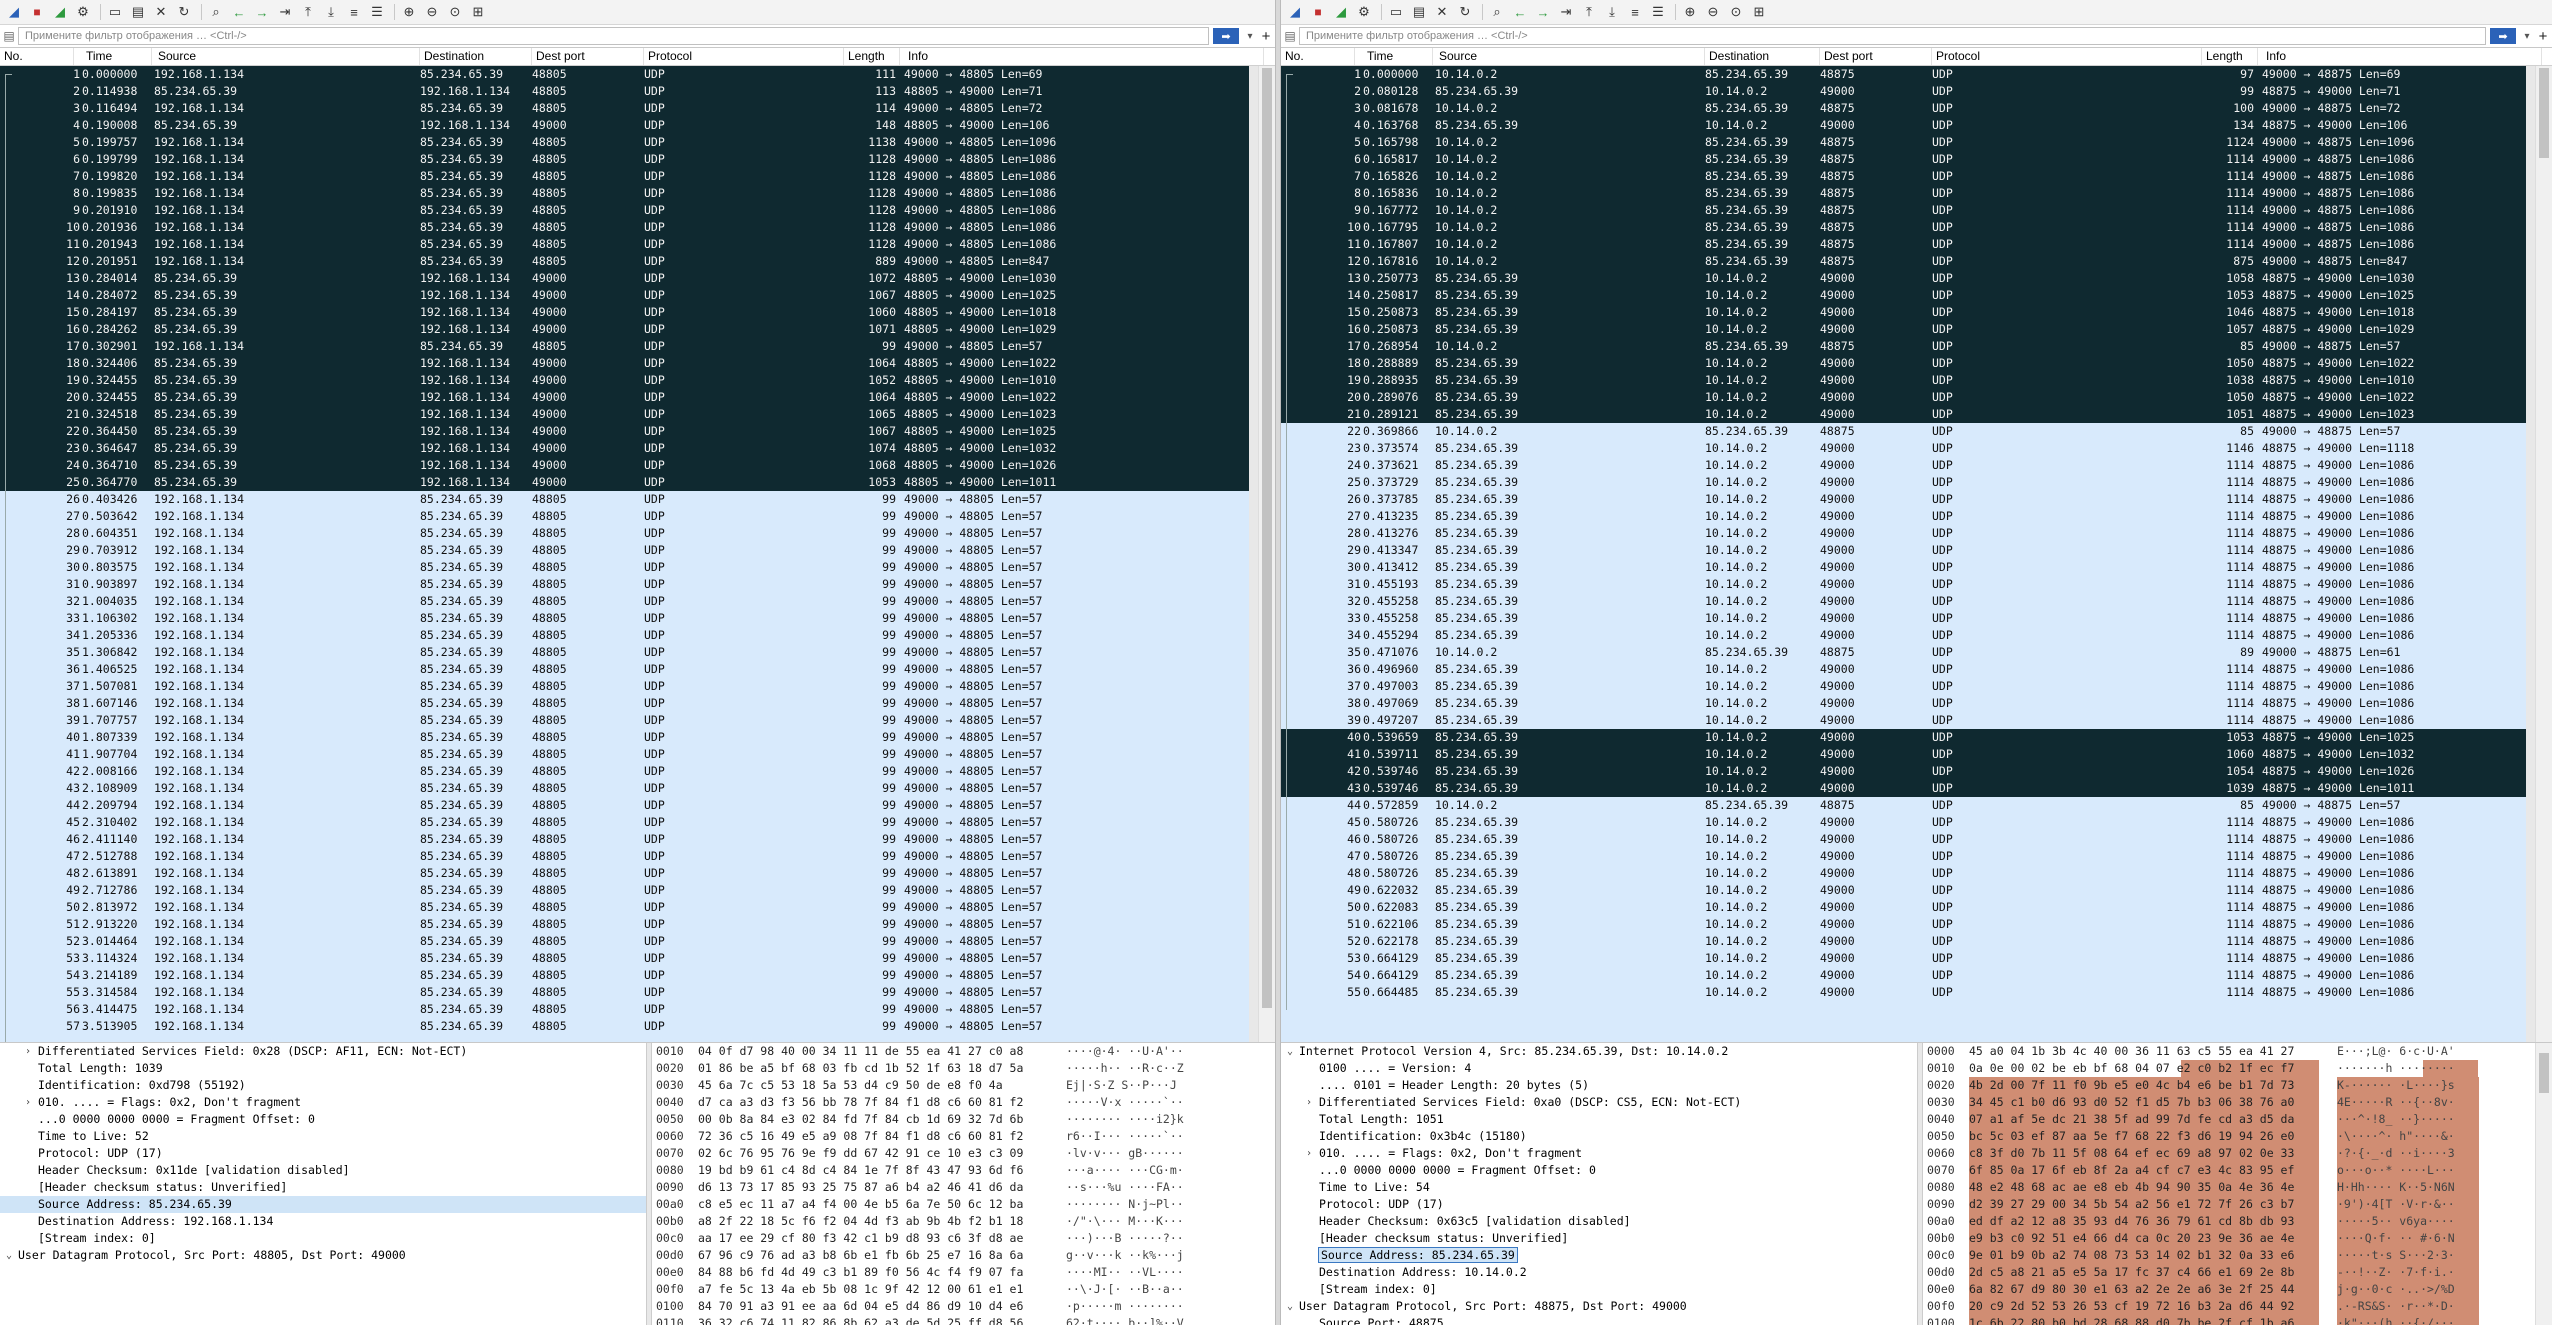  Describe the element at coordinates (1396, 12) in the screenshot. I see `open-file-icon: ▭` at that location.